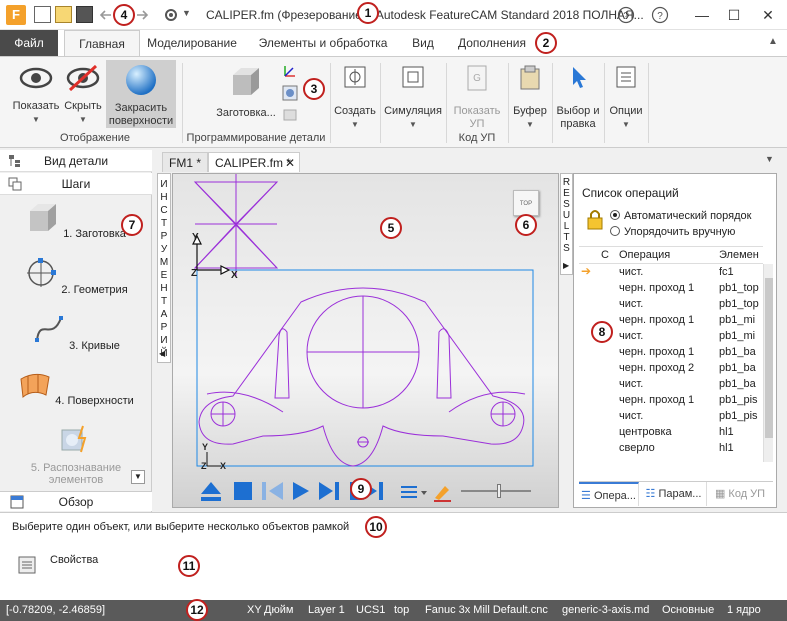 The height and width of the screenshot is (621, 787). I want to click on toolbox-side-tab: ИНСТРУМЕНТАРИЙ ◀, so click(164, 268).